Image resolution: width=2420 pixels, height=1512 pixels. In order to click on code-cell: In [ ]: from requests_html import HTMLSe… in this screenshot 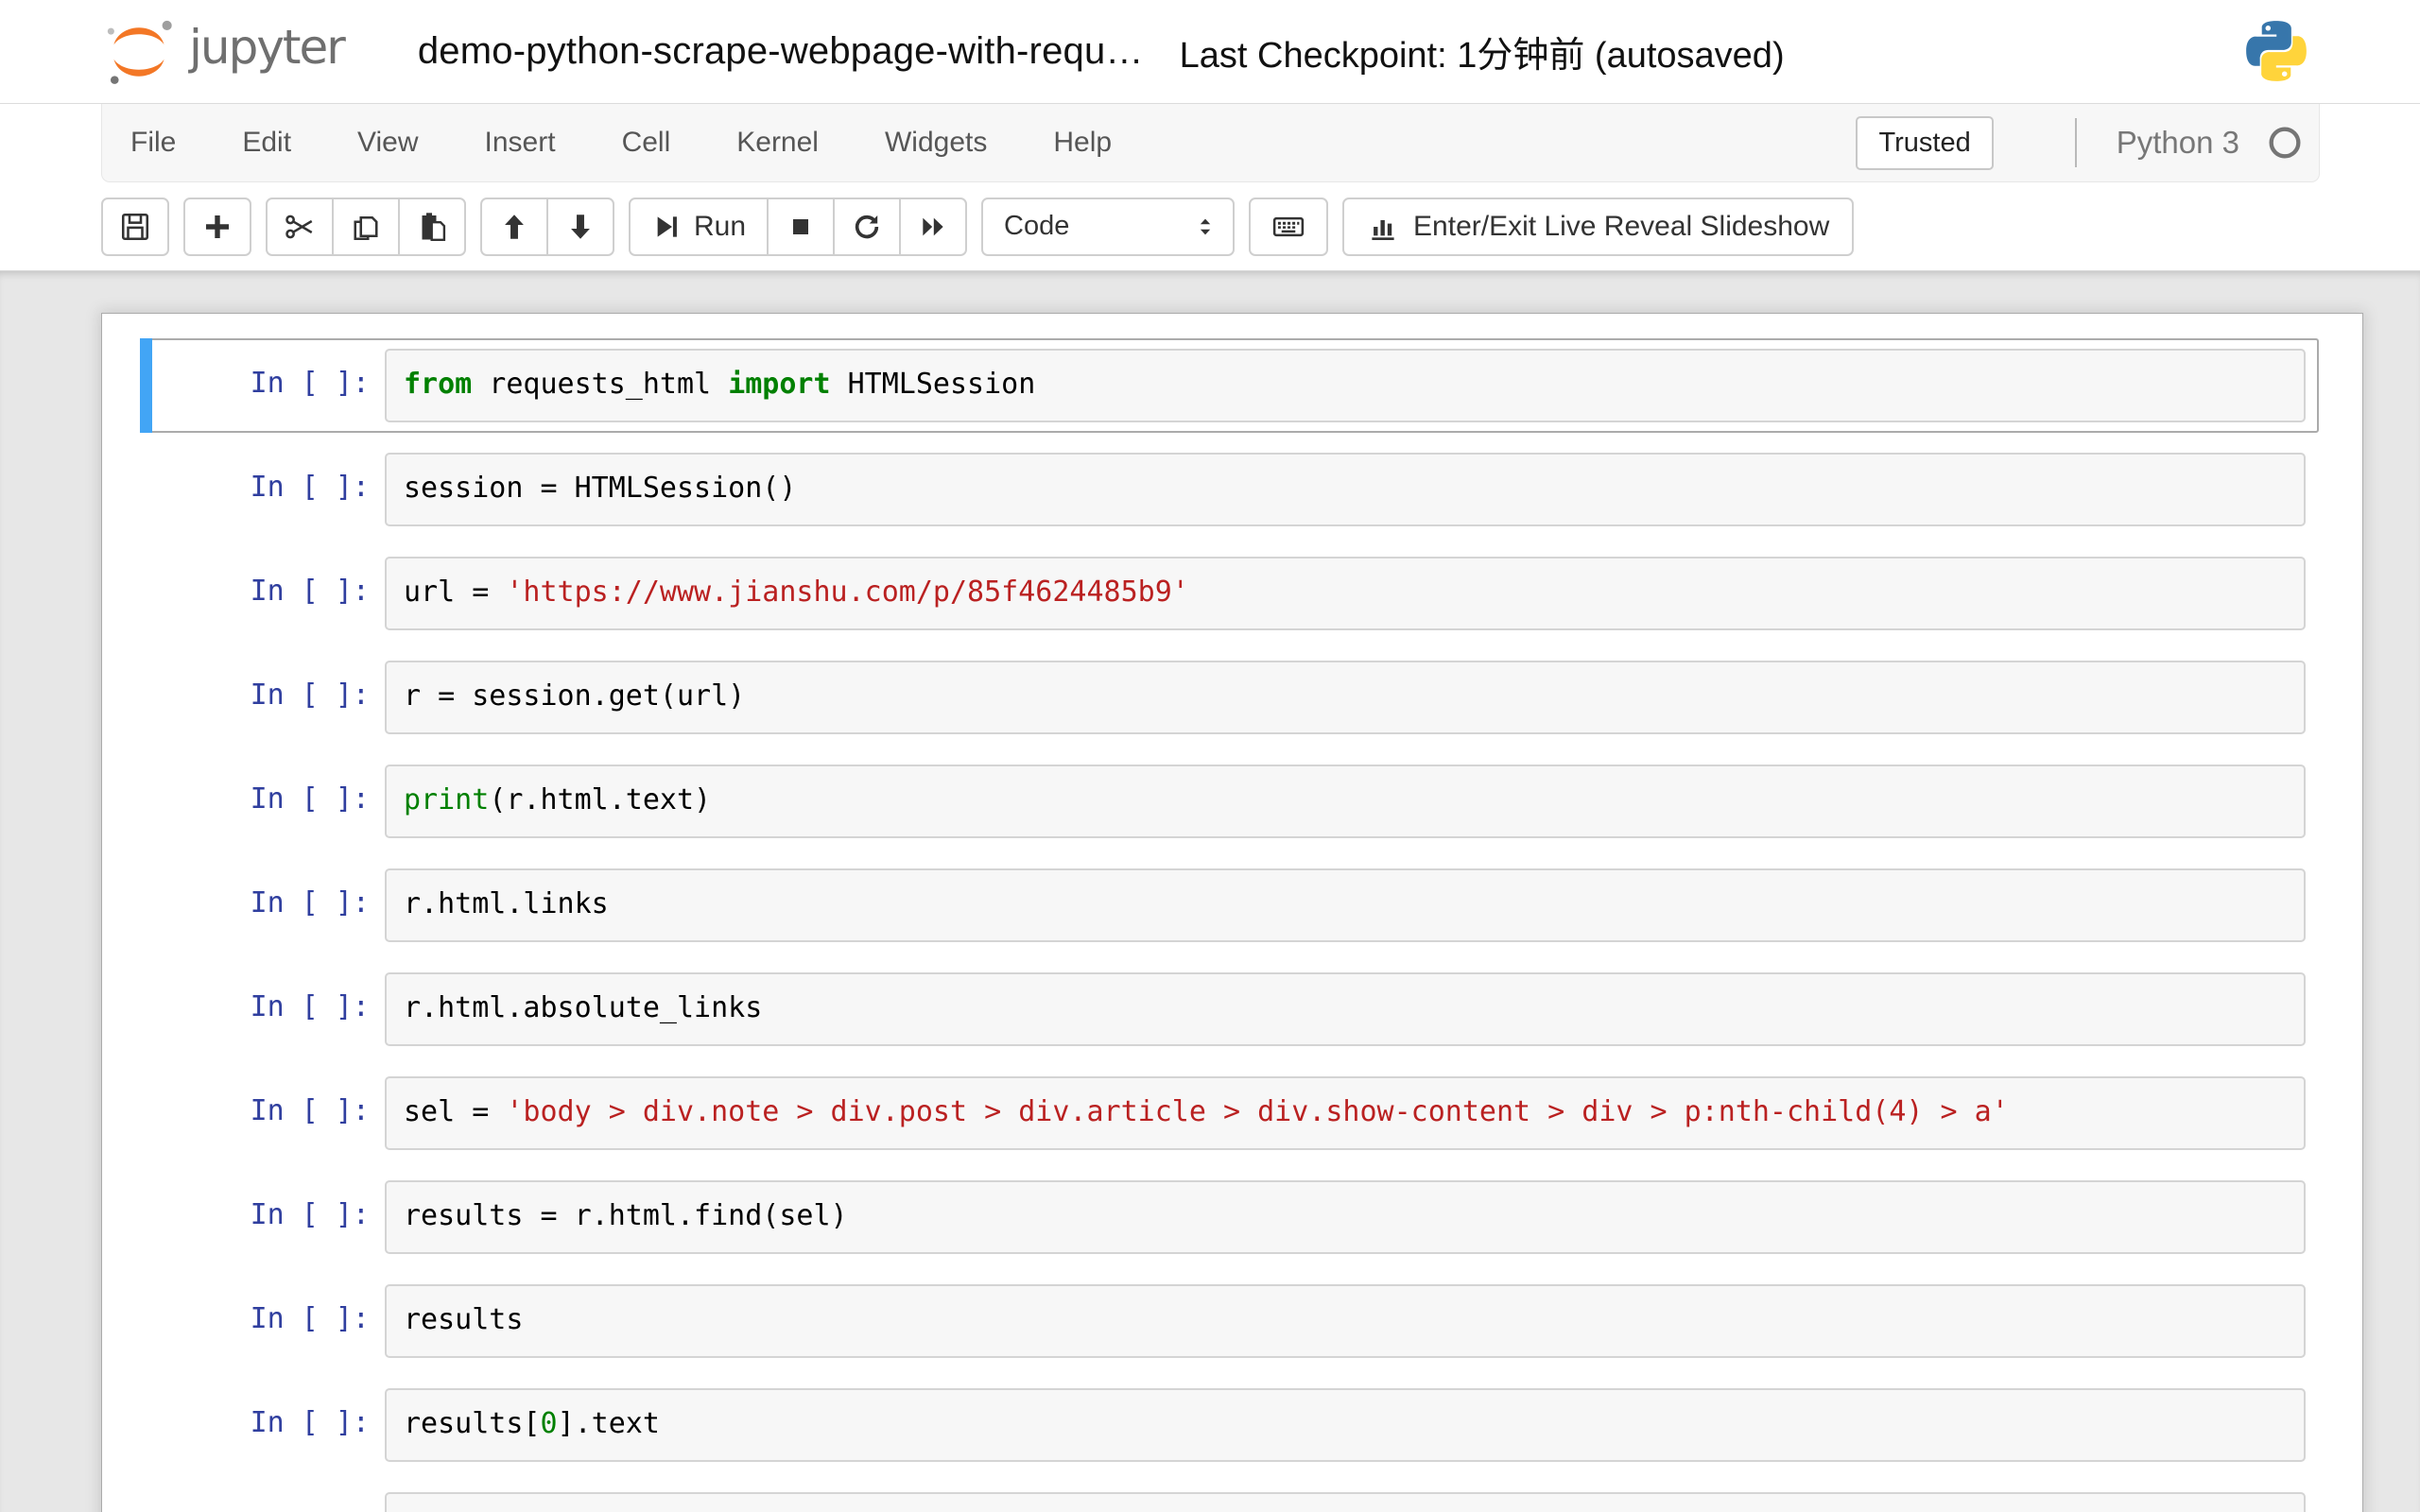, I will do `click(1229, 385)`.